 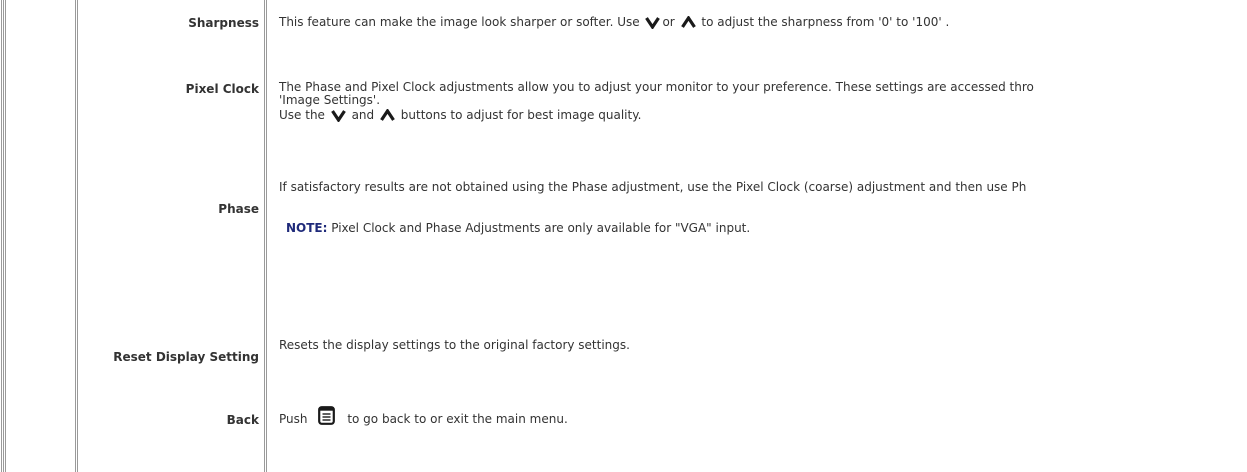 I want to click on back-text-after: to go back to or exit the main menu., so click(x=457, y=419).